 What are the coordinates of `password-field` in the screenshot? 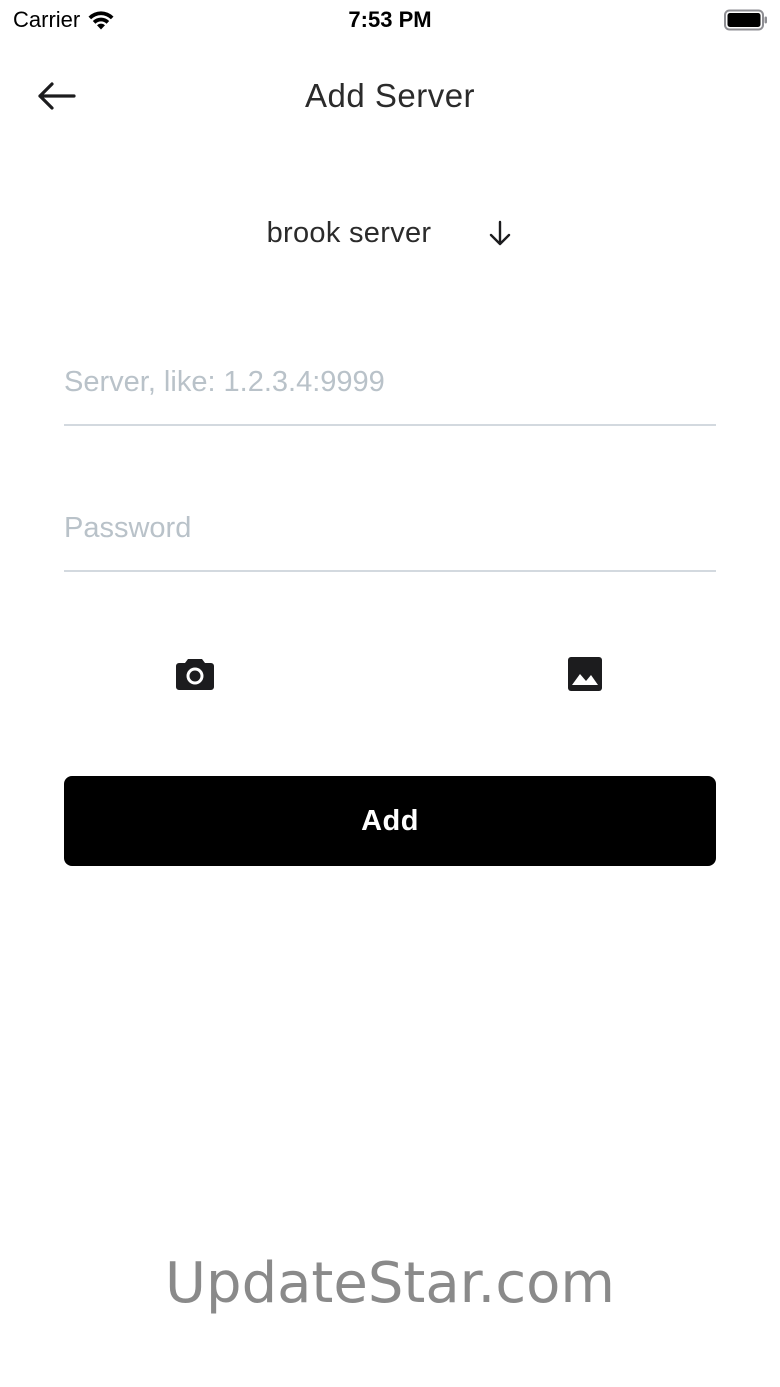 It's located at (390, 536).